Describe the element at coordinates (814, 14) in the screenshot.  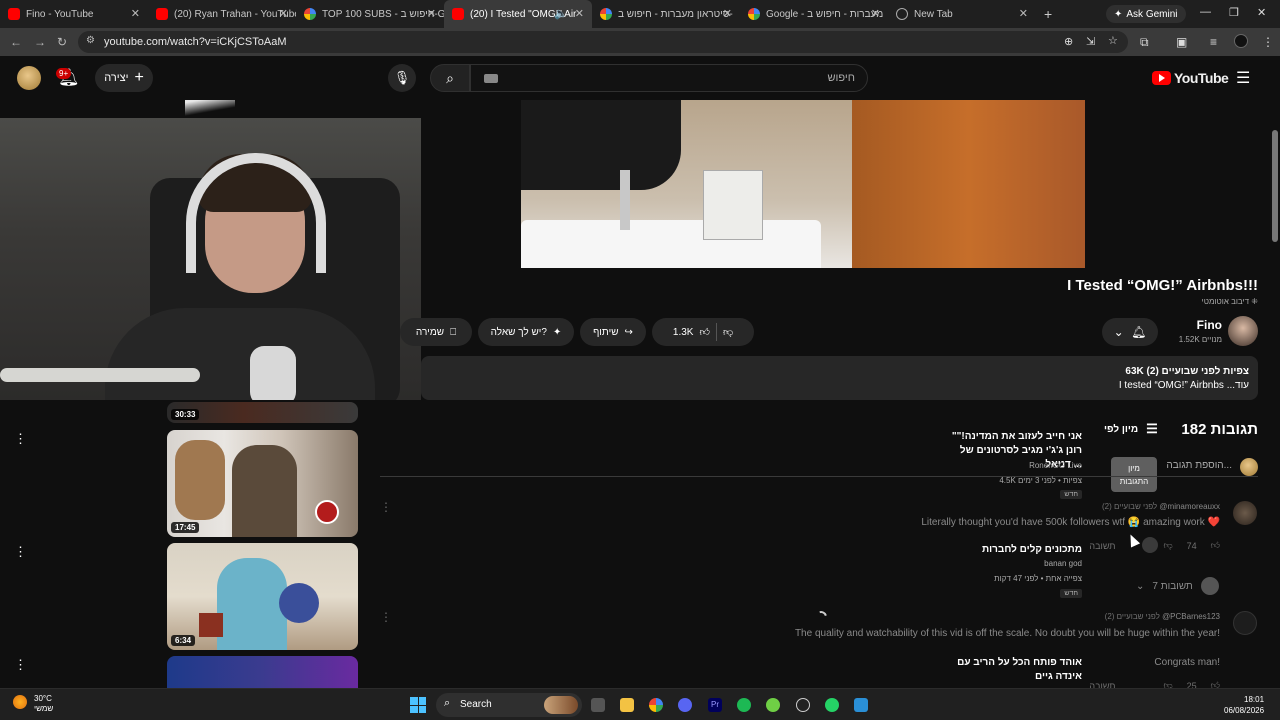
I see `browser-tab: Google - מעברות - חיפוש ב ✕` at that location.